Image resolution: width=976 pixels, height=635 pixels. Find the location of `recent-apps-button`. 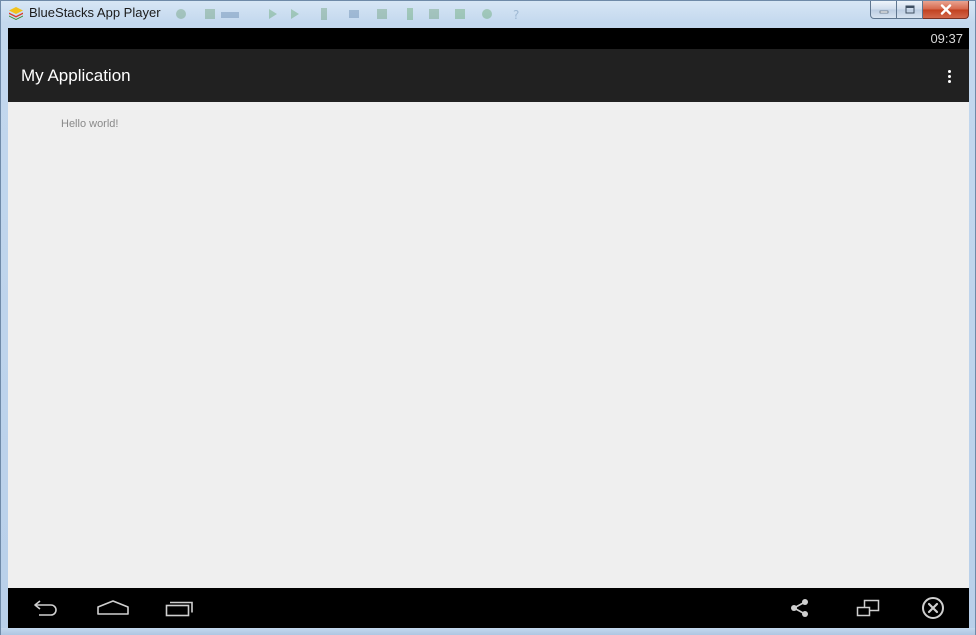

recent-apps-button is located at coordinates (180, 608).